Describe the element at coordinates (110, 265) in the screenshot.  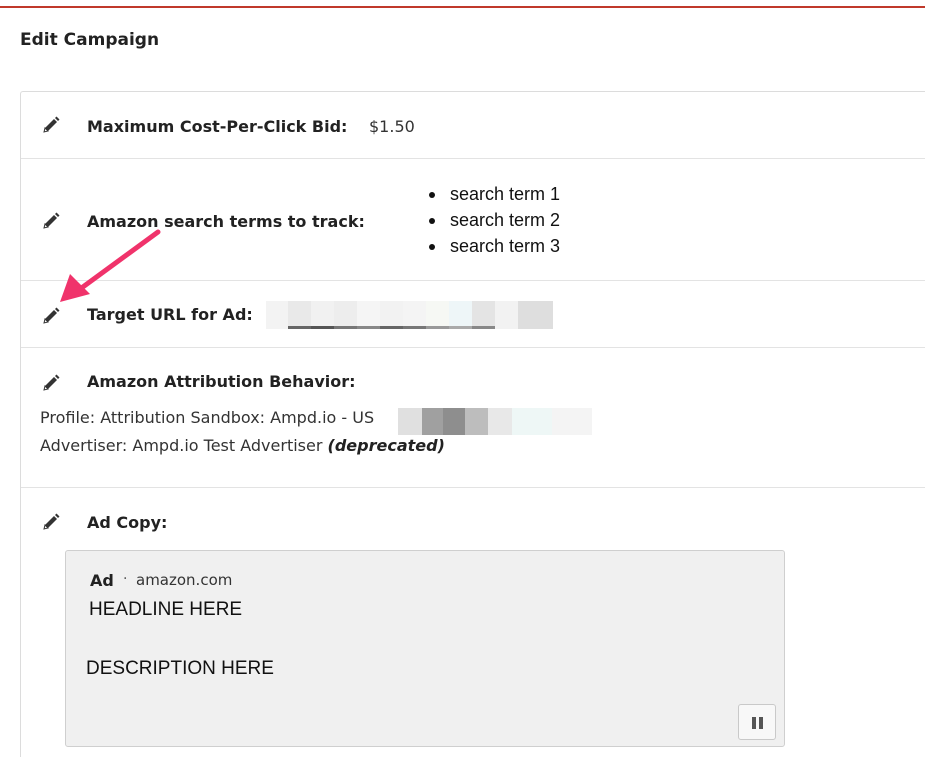
I see `arrow-icon` at that location.